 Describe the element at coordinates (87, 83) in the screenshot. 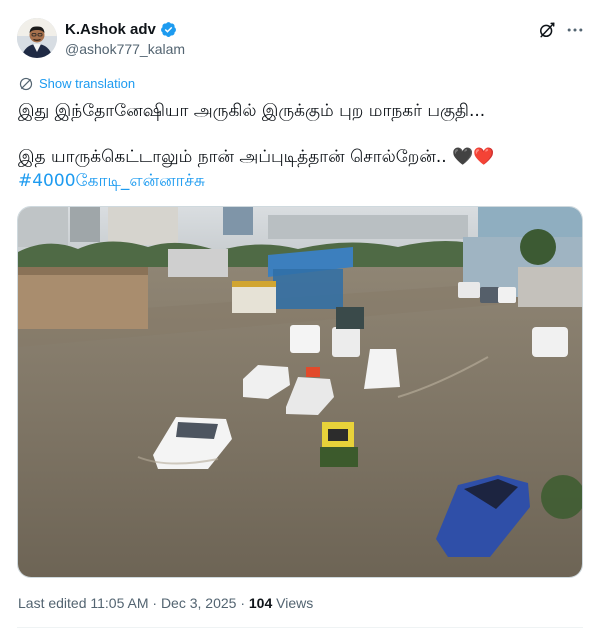

I see `show-translation-label: Show translation` at that location.